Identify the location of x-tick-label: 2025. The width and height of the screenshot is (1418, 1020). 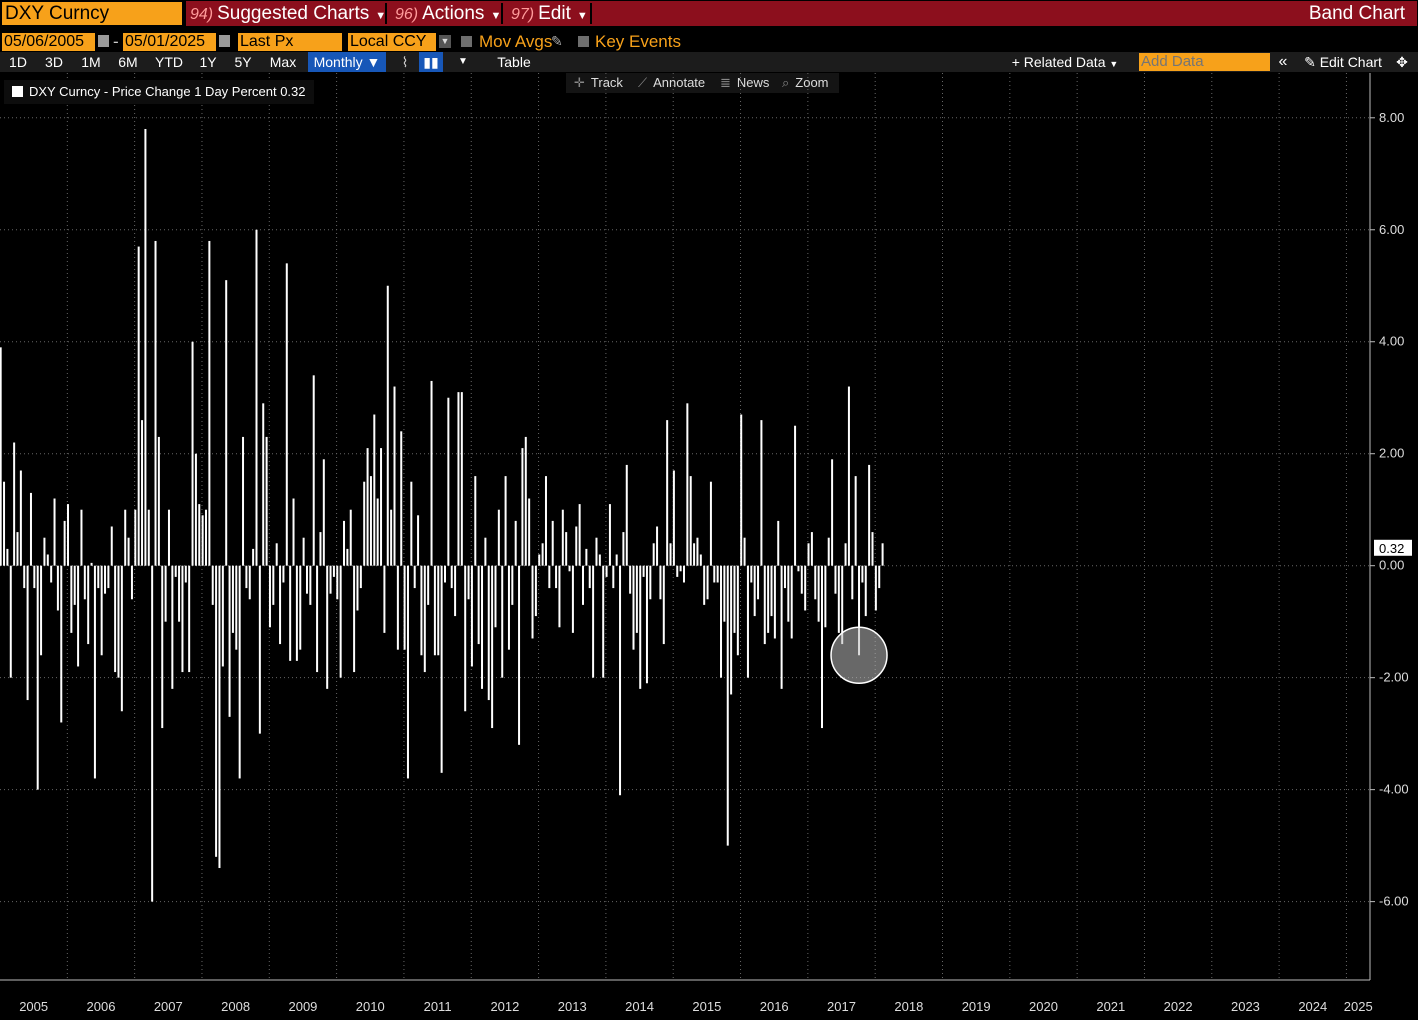
(1358, 1006).